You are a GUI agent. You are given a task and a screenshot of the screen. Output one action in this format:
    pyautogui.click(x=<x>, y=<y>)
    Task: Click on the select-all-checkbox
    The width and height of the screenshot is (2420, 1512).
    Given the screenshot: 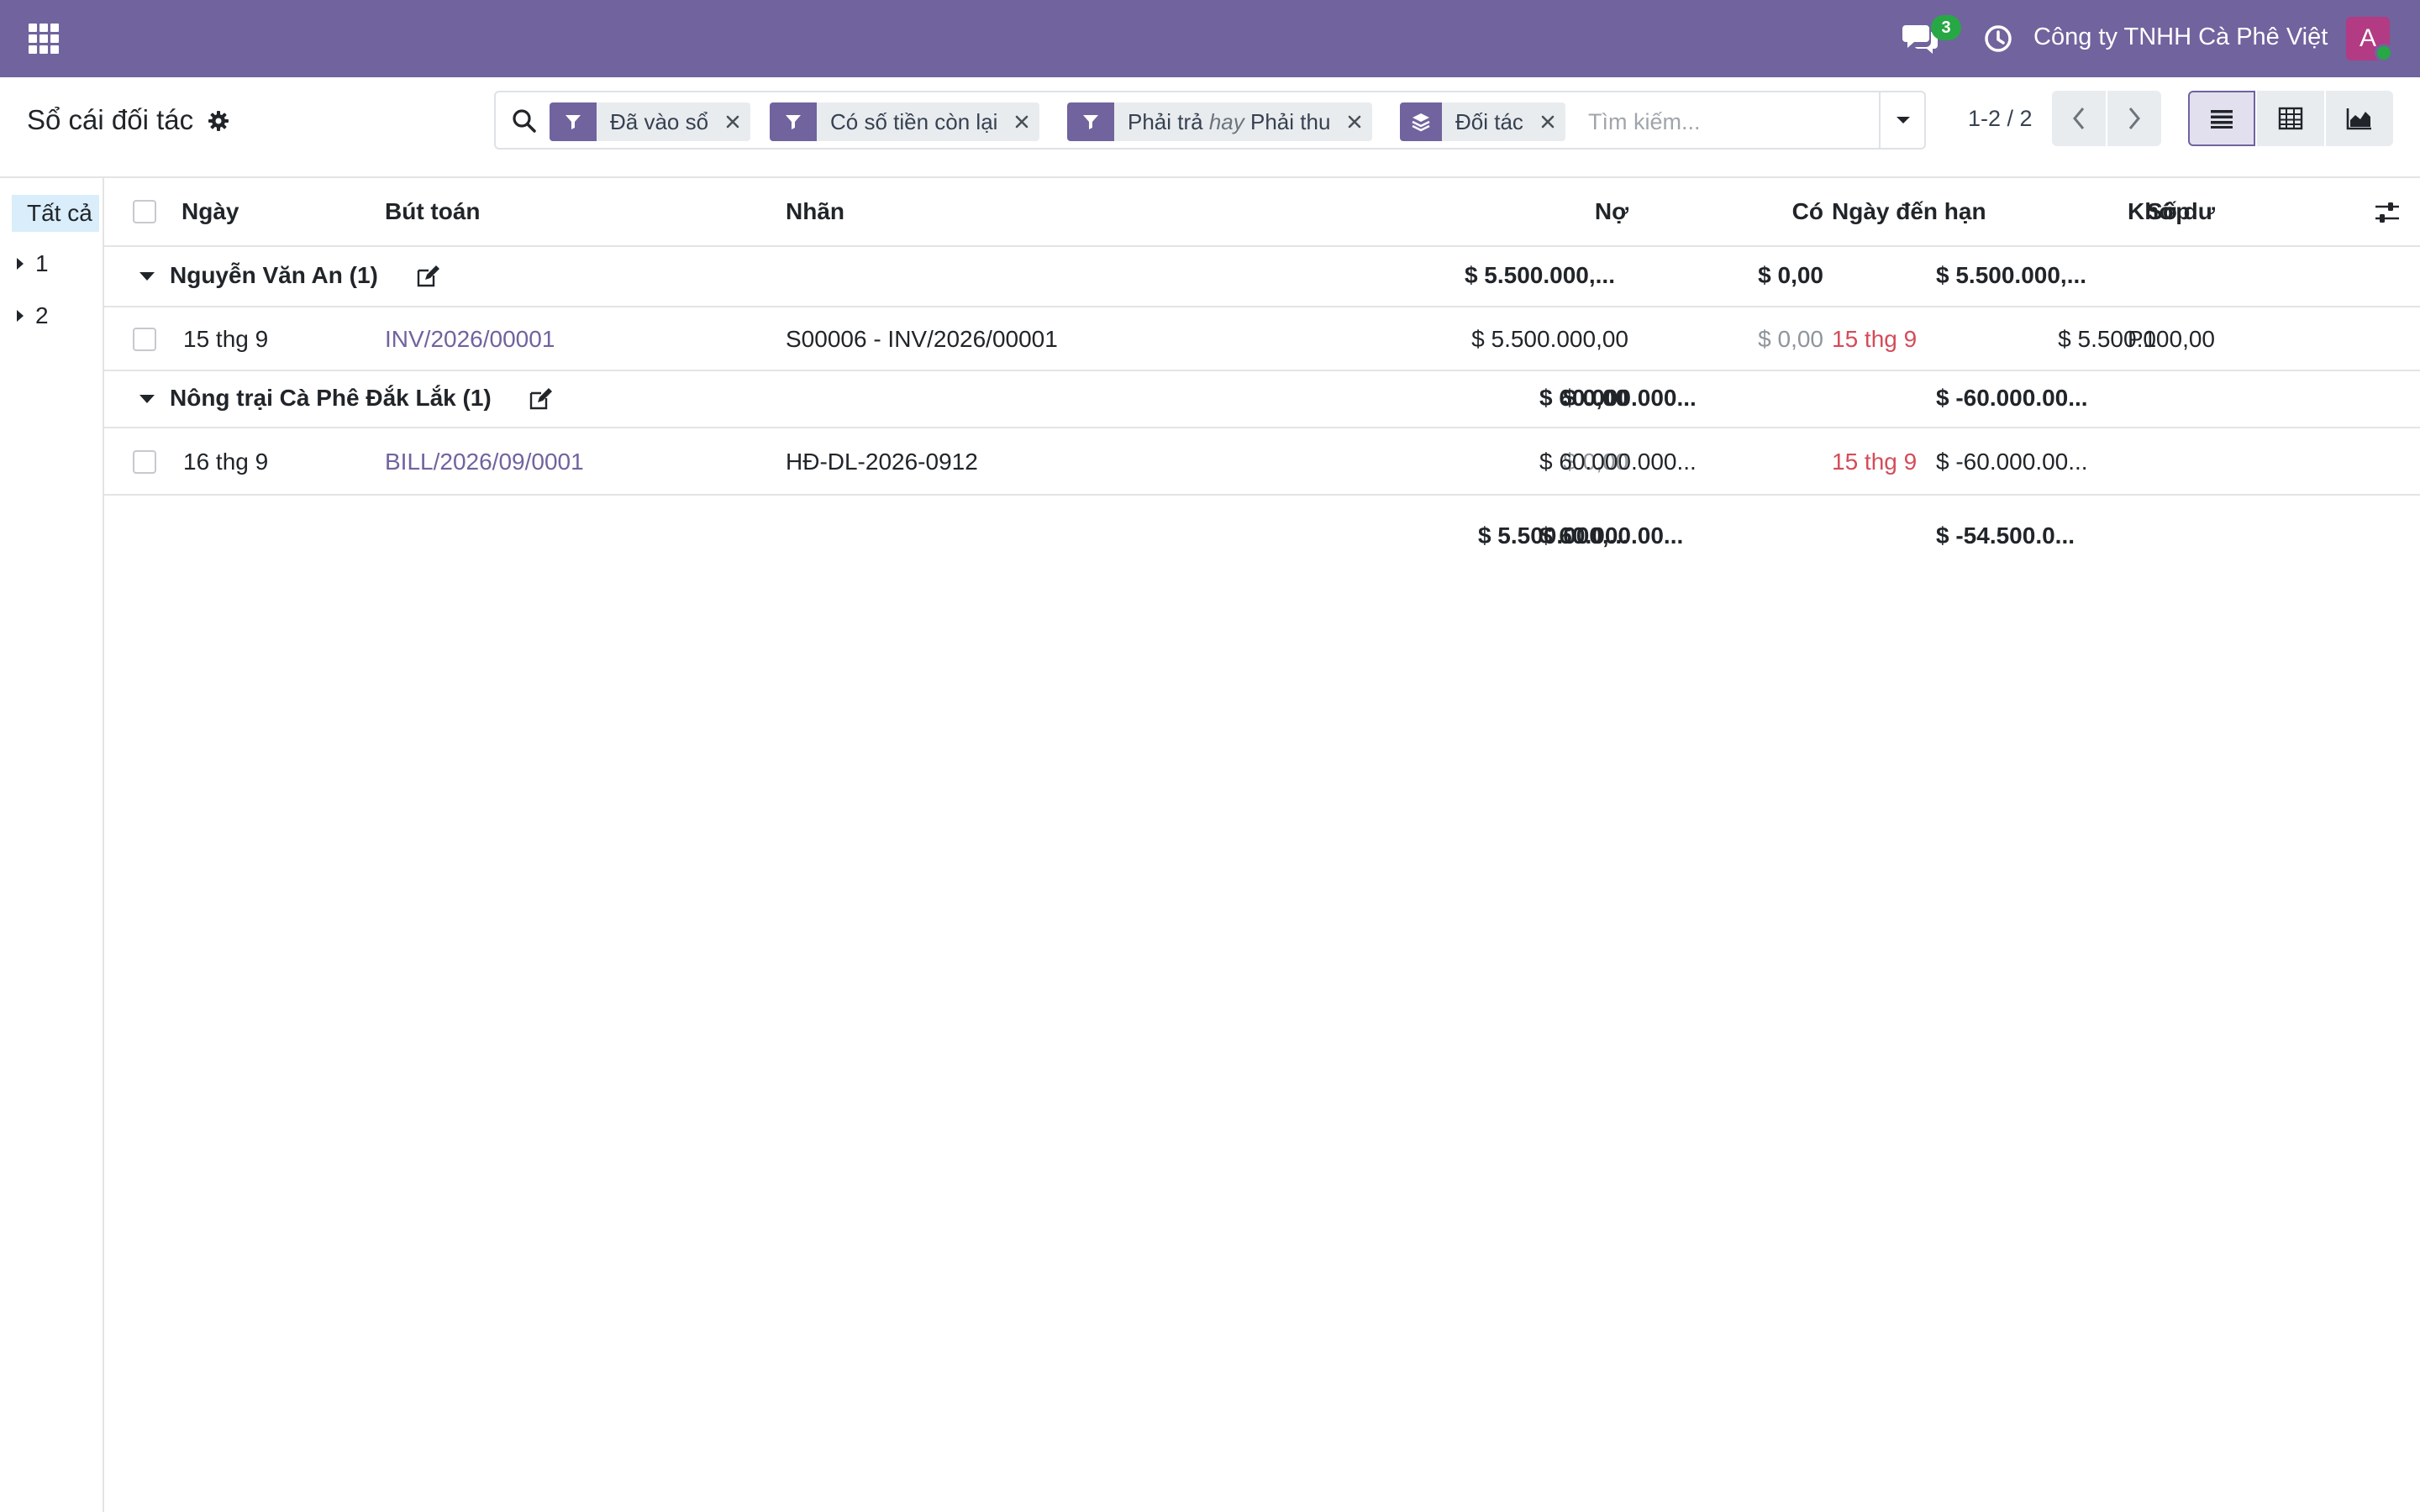 What is the action you would take?
    pyautogui.click(x=144, y=211)
    